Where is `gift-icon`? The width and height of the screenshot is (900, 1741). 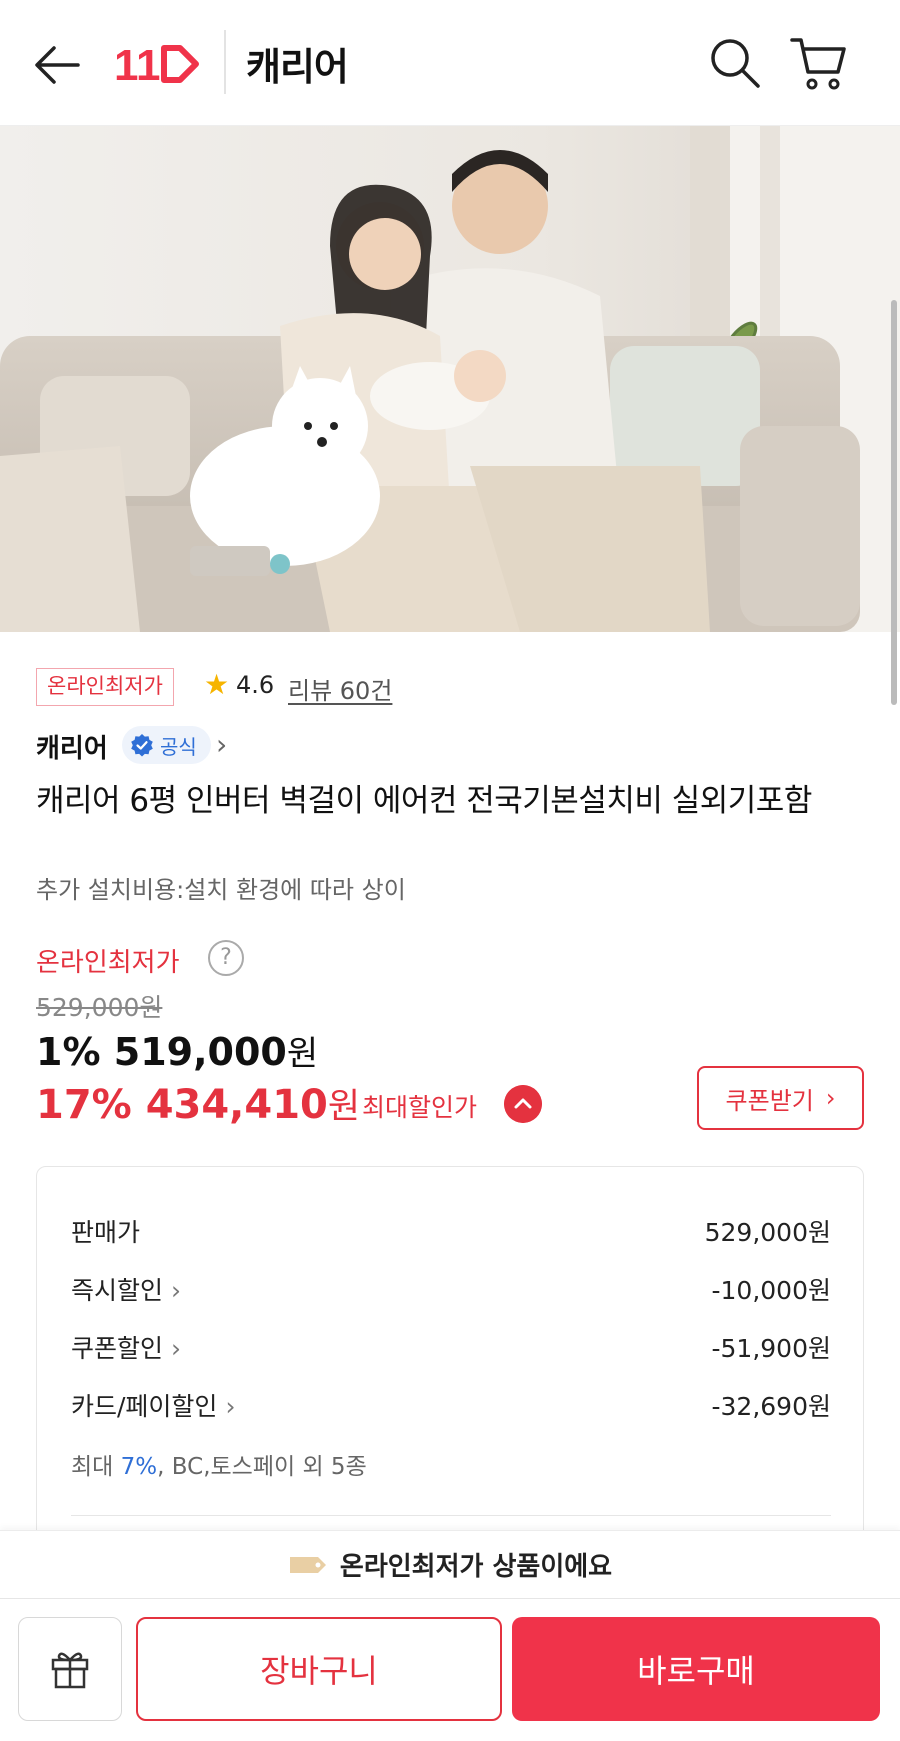
gift-icon is located at coordinates (70, 1670).